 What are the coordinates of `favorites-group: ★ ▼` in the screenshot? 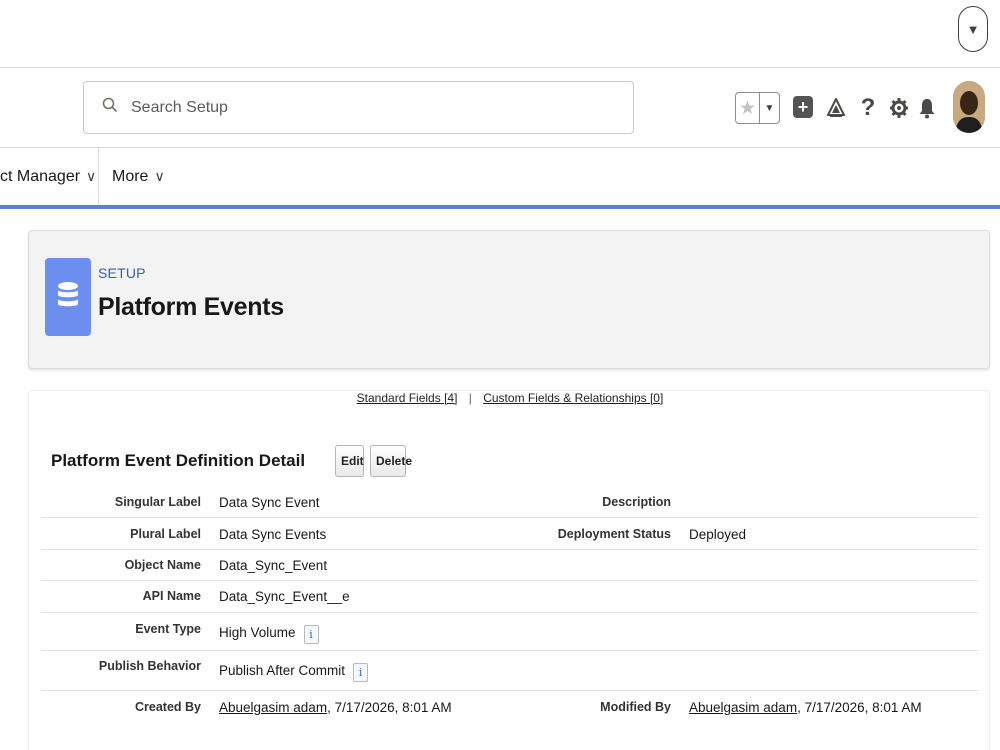 It's located at (757, 108).